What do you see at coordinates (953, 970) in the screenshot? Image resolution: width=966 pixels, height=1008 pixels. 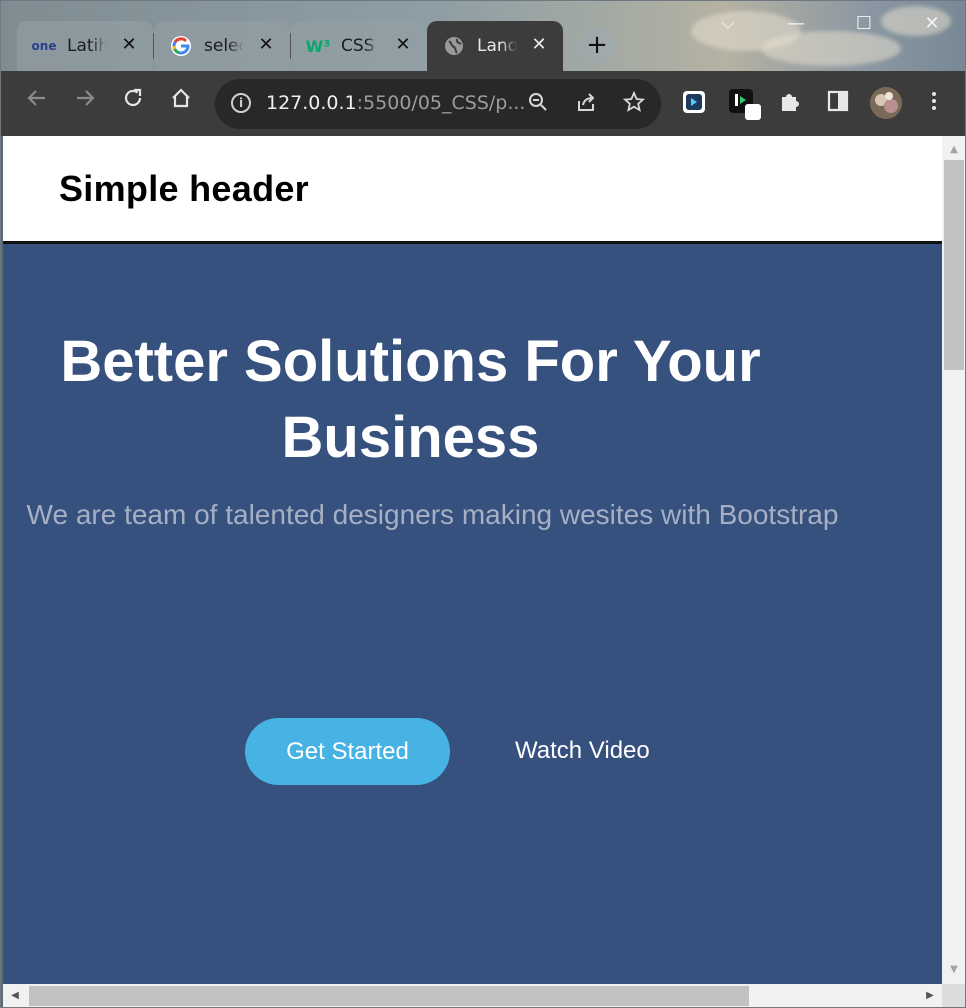 I see `scroll-down-arrow-icon: ▼` at bounding box center [953, 970].